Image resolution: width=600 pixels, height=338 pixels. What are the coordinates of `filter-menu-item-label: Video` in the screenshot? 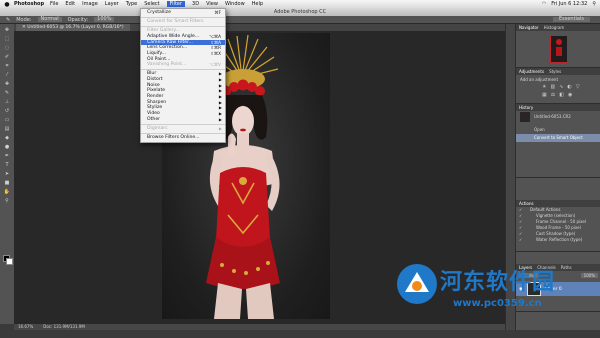 It's located at (153, 114).